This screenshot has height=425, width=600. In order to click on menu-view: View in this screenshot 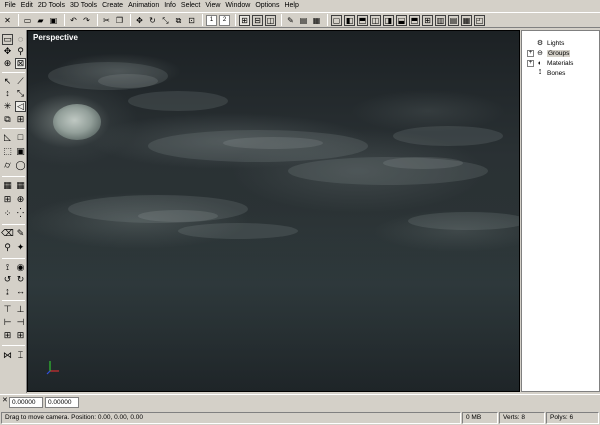, I will do `click(213, 6)`.